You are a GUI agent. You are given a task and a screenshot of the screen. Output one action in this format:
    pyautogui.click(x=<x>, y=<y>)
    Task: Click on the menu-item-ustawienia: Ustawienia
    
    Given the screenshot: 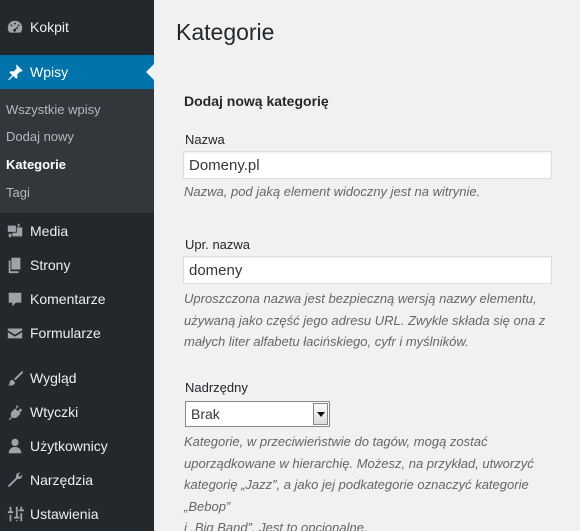 What is the action you would take?
    pyautogui.click(x=77, y=514)
    